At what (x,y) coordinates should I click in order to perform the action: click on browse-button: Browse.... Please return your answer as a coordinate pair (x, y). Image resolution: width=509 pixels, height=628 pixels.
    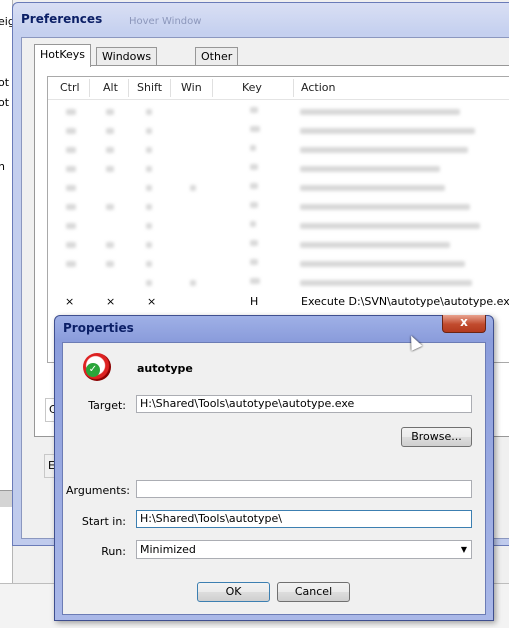
    Looking at the image, I should click on (436, 437).